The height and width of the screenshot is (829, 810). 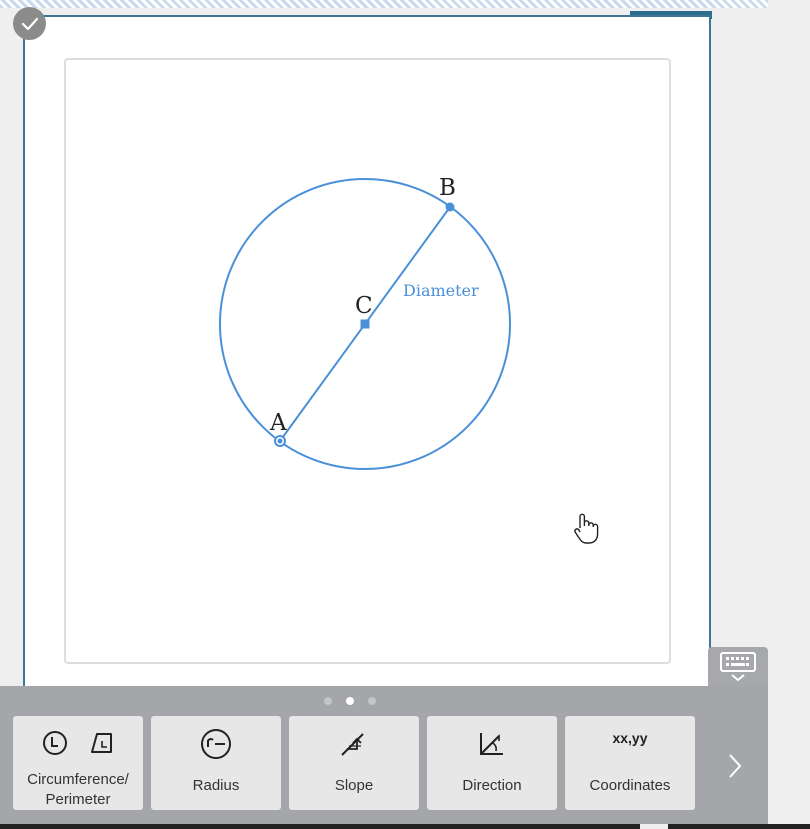 What do you see at coordinates (405, 4) in the screenshot?
I see `top-border-strip` at bounding box center [405, 4].